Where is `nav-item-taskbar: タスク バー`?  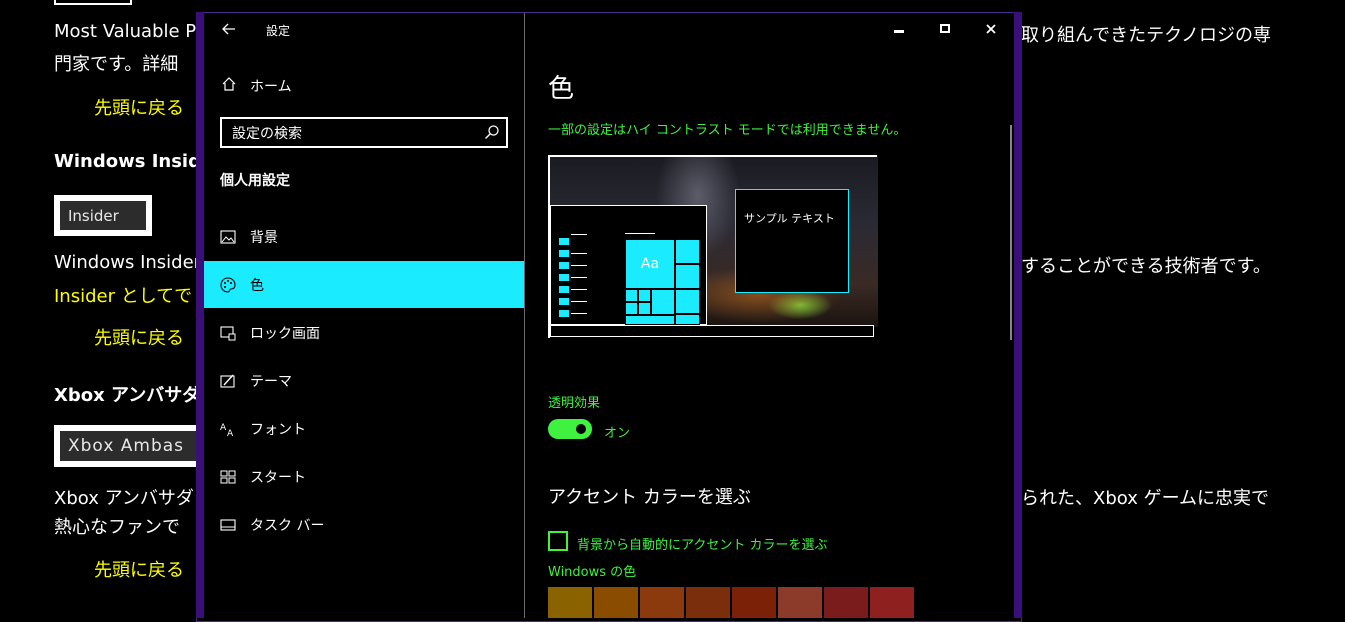
nav-item-taskbar: タスク バー is located at coordinates (364, 524).